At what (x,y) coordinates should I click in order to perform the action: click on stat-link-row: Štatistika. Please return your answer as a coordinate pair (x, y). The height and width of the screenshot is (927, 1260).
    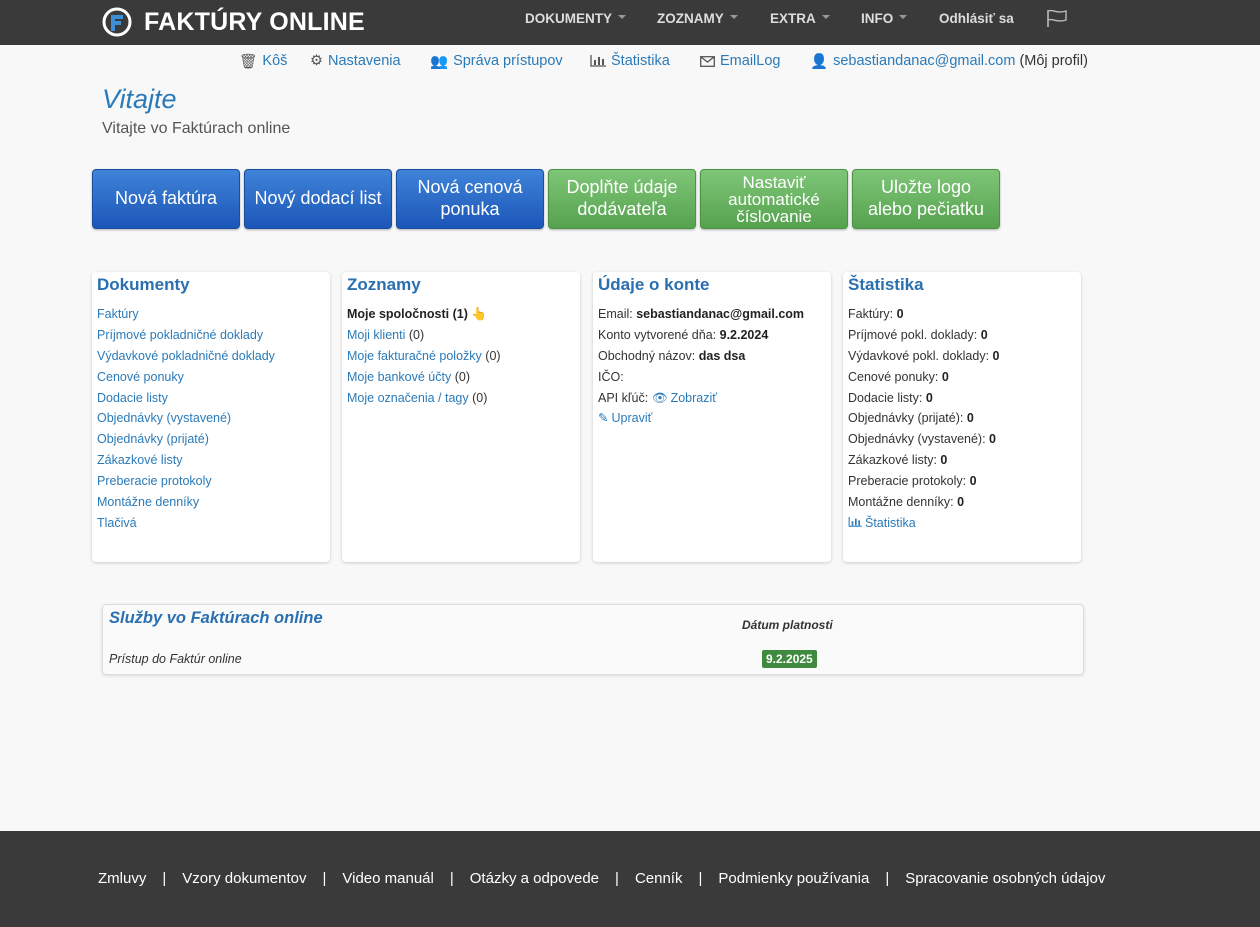
    Looking at the image, I should click on (924, 525).